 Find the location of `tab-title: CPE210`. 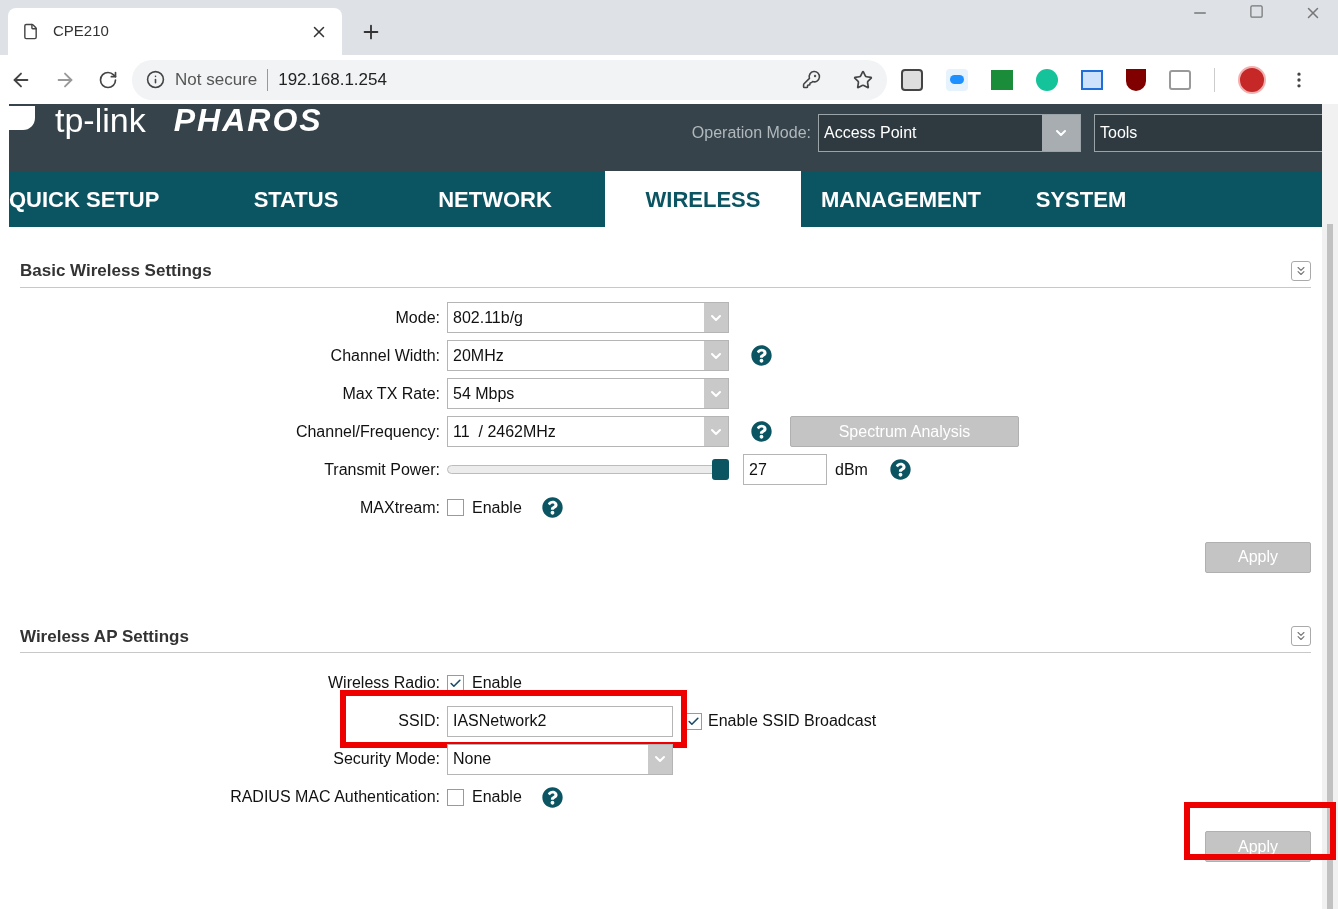

tab-title: CPE210 is located at coordinates (81, 31).